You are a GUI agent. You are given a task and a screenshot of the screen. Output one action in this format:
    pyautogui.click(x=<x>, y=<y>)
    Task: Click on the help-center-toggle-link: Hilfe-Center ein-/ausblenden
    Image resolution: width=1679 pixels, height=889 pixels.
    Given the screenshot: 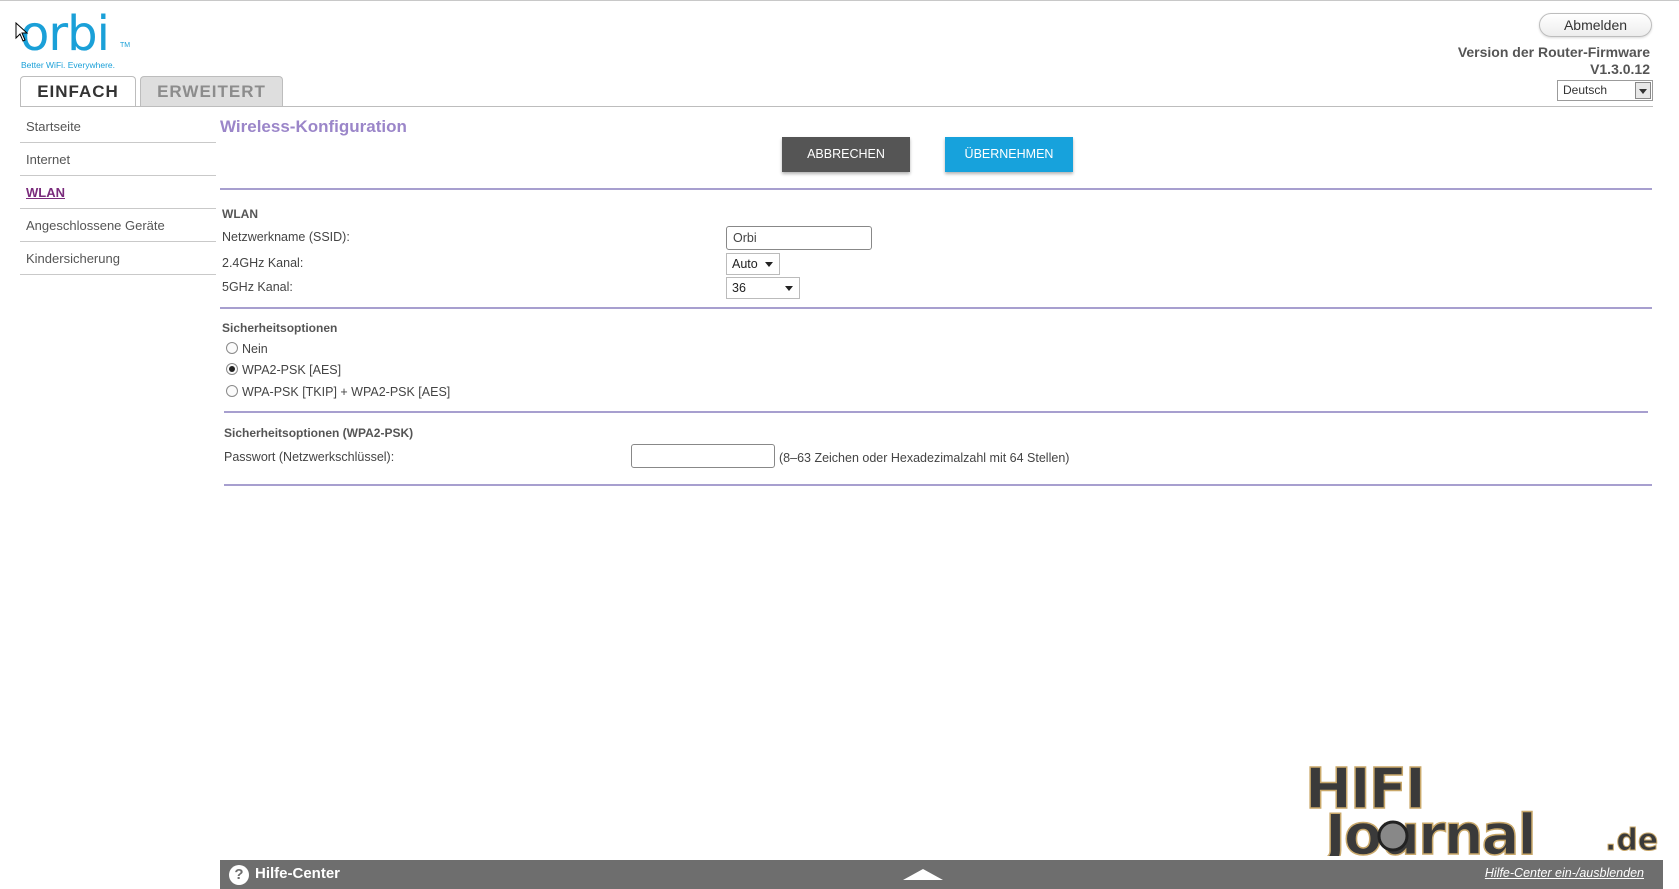 What is the action you would take?
    pyautogui.click(x=1564, y=873)
    